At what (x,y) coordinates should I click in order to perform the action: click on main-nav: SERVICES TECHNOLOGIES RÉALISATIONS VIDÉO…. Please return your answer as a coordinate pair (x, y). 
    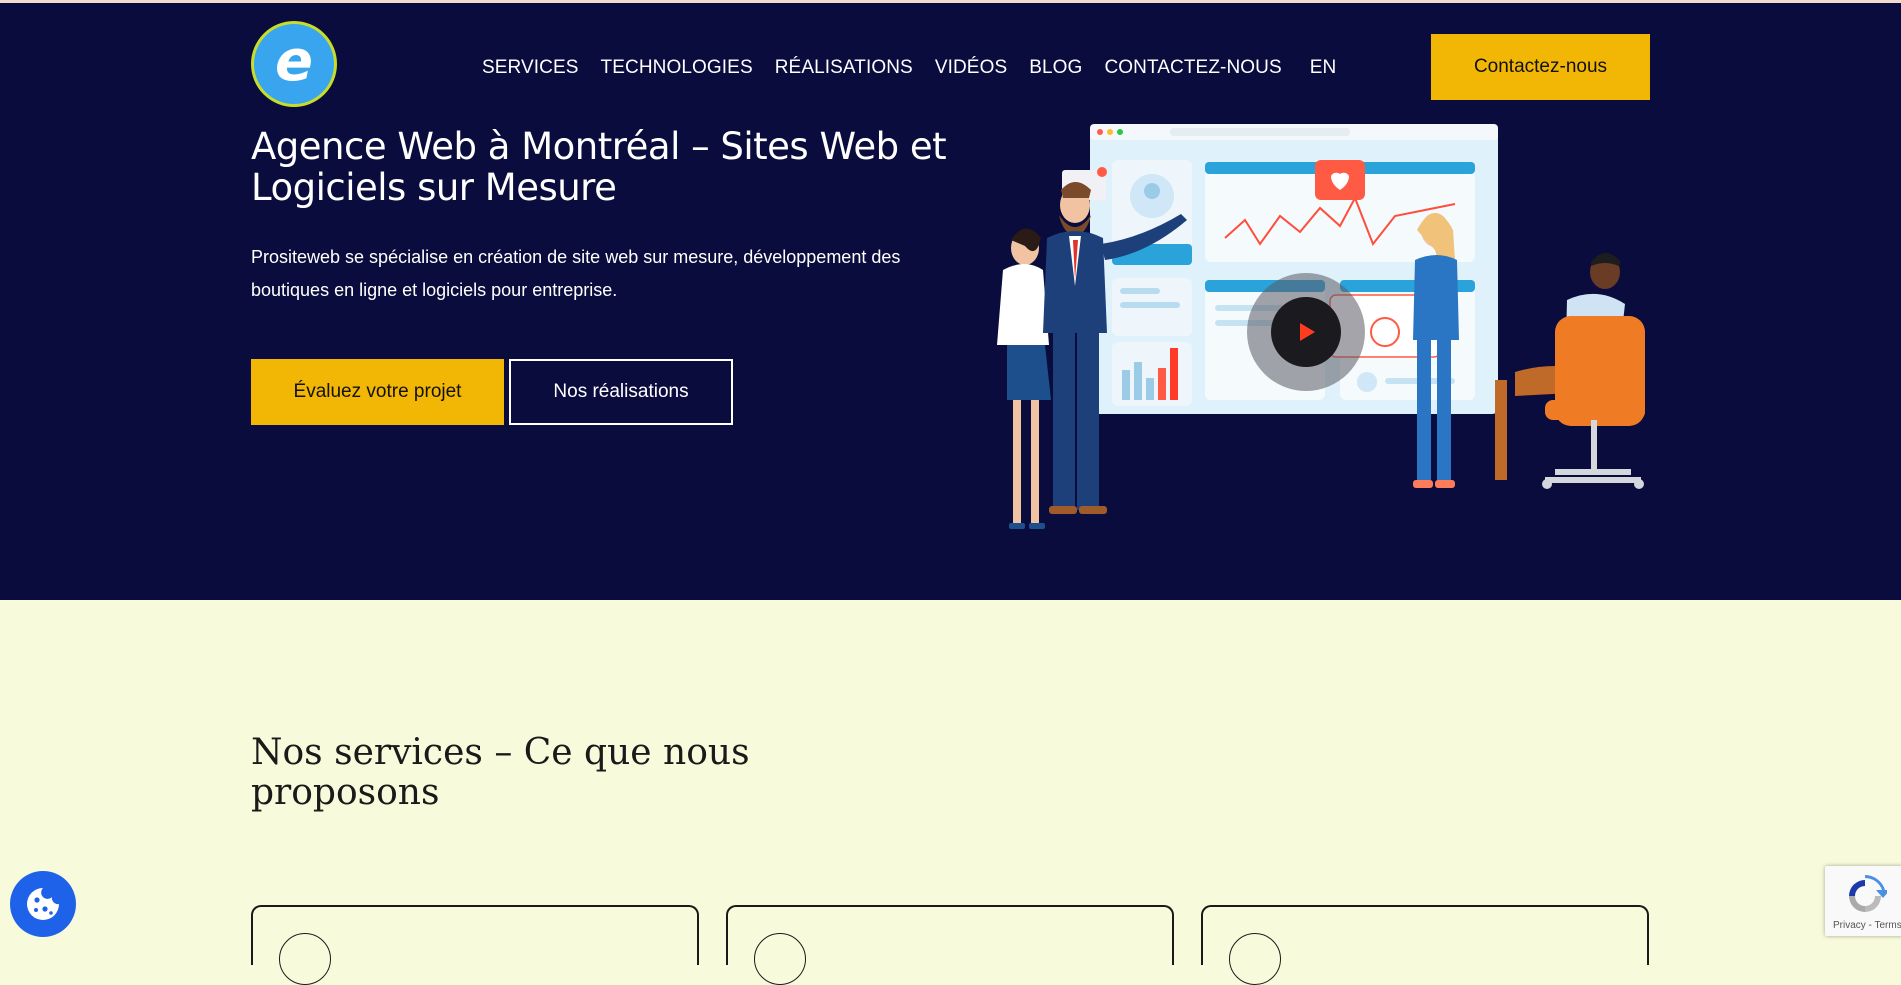
    Looking at the image, I should click on (920, 68).